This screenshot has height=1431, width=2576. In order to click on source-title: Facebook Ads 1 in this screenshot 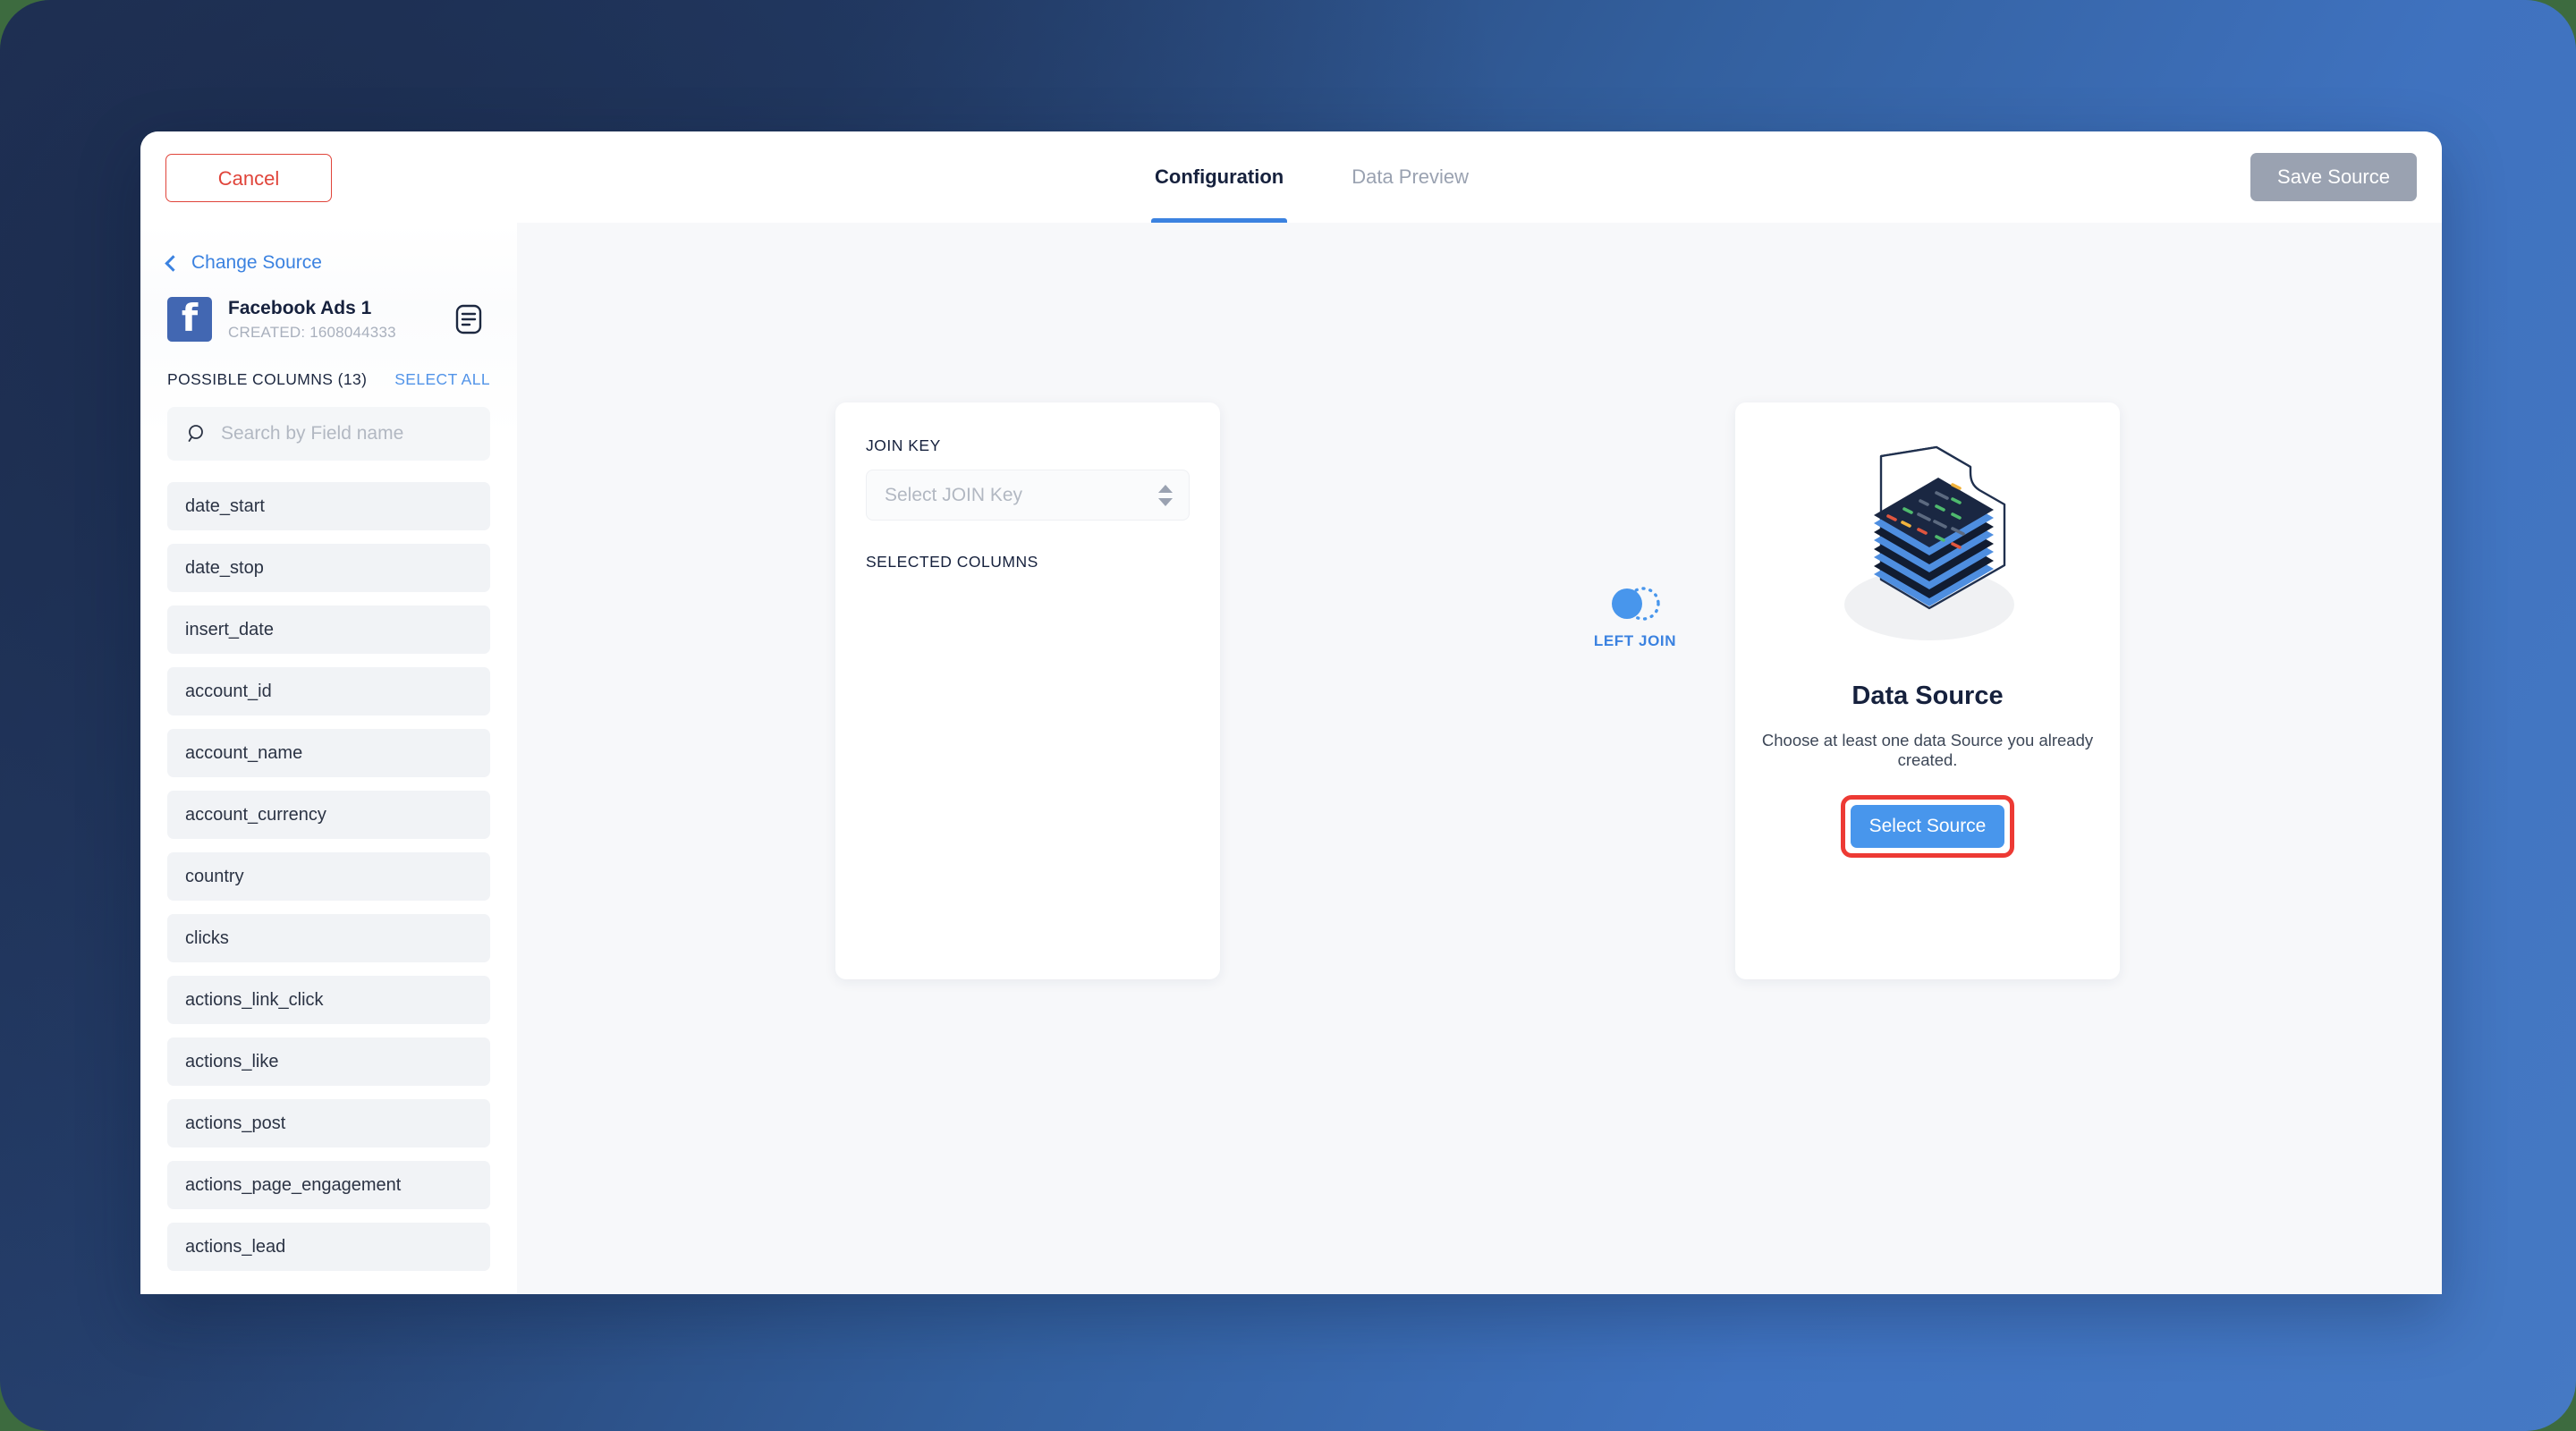, I will do `click(300, 309)`.